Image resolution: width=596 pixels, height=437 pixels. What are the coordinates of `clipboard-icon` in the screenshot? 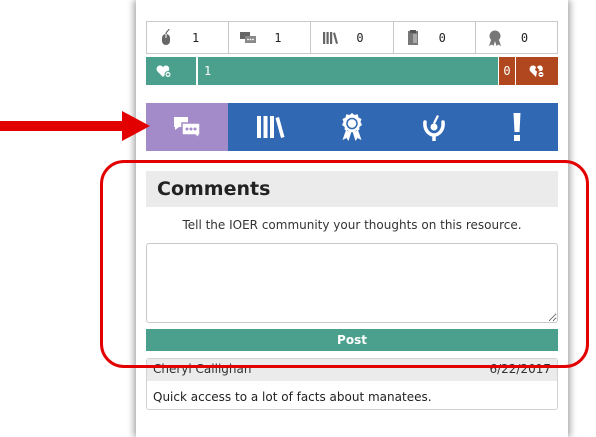 It's located at (412, 37).